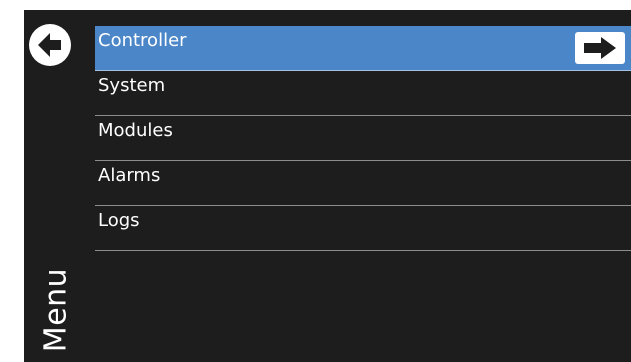 This screenshot has height=362, width=631. I want to click on screen-title-text: Menu, so click(56, 310).